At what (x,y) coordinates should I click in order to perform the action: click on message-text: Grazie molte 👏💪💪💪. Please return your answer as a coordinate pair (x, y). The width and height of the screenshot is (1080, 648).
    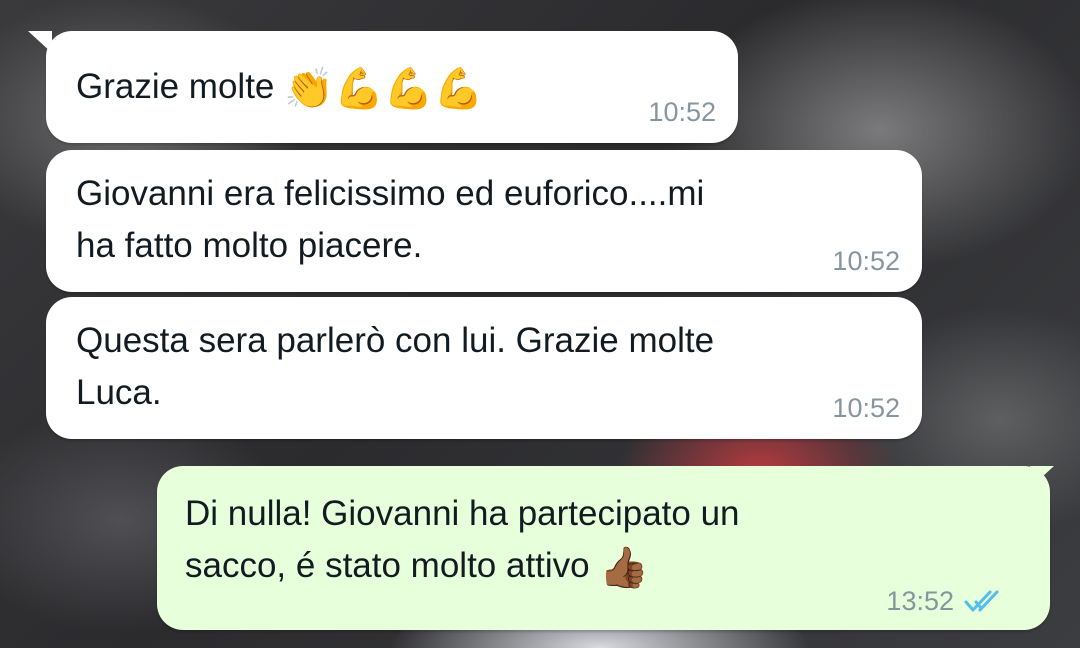
    Looking at the image, I should click on (279, 88).